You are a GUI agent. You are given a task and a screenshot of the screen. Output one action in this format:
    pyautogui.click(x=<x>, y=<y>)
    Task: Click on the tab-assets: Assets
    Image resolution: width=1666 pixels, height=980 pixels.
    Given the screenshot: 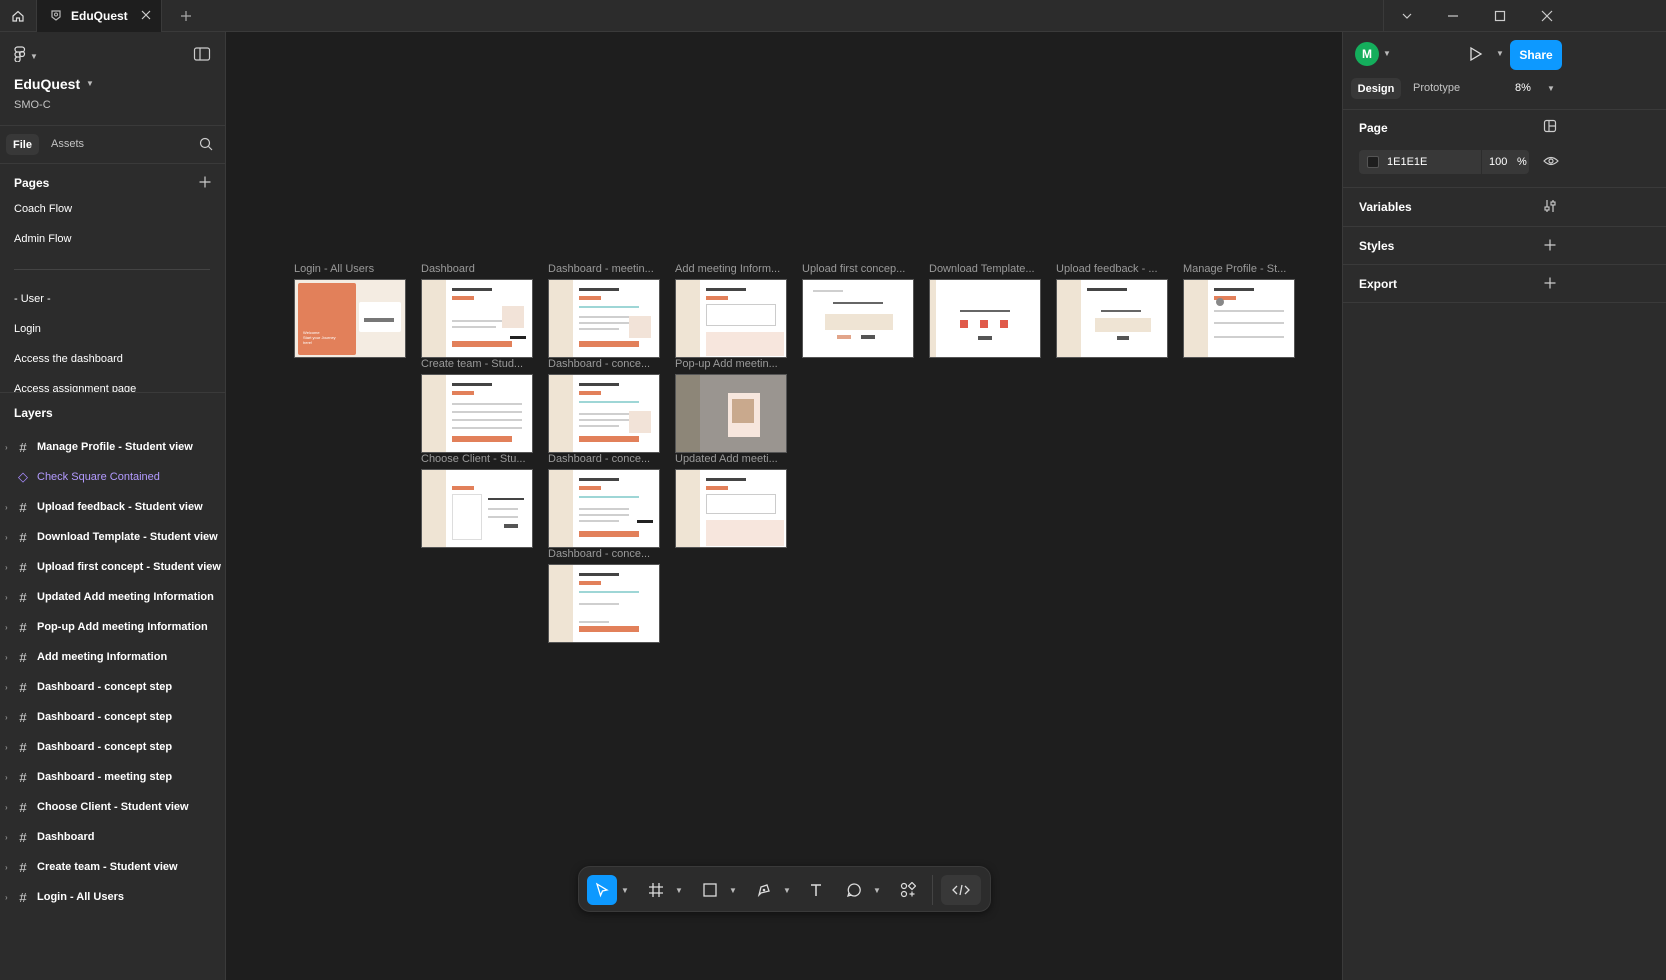 What is the action you would take?
    pyautogui.click(x=67, y=144)
    